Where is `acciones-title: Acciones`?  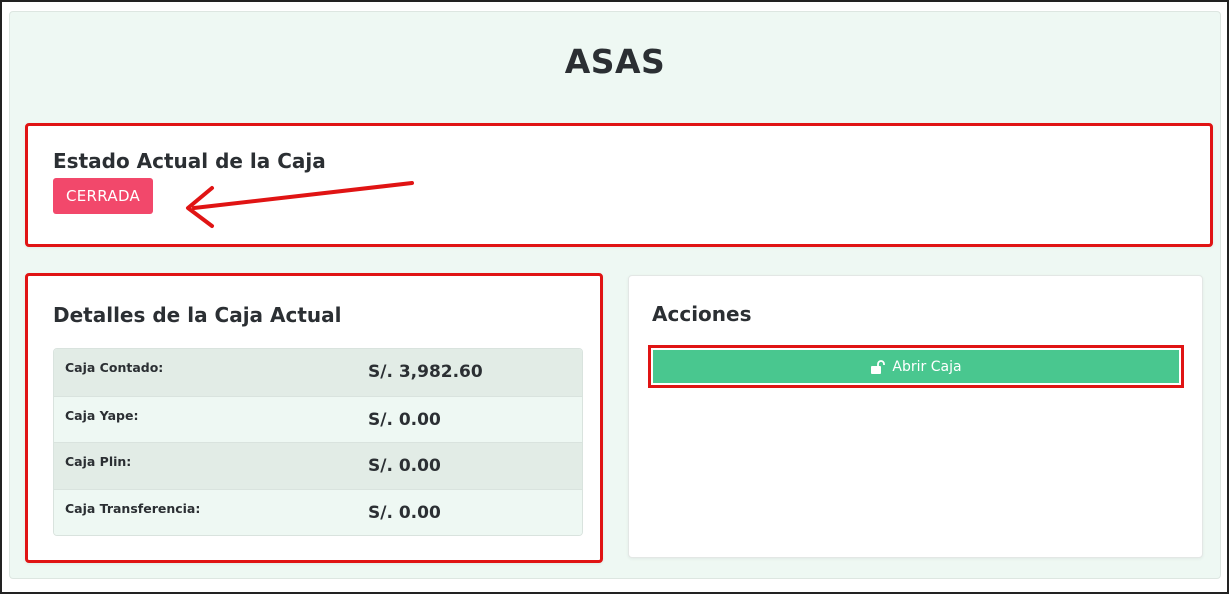
acciones-title: Acciones is located at coordinates (702, 314).